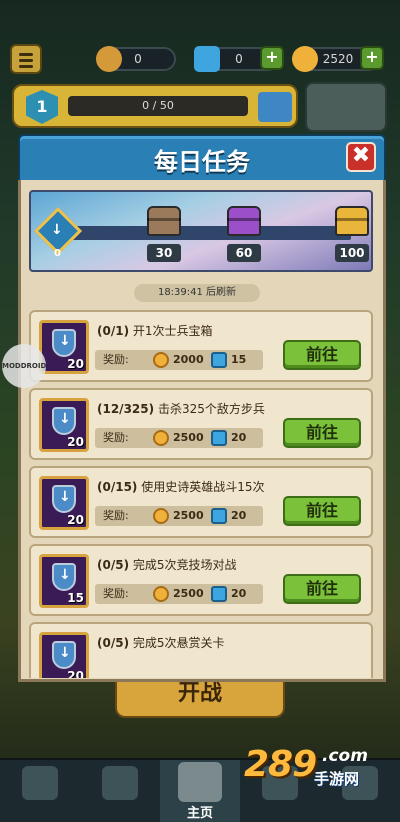  What do you see at coordinates (202, 162) in the screenshot?
I see `modal-title: 每日任务` at bounding box center [202, 162].